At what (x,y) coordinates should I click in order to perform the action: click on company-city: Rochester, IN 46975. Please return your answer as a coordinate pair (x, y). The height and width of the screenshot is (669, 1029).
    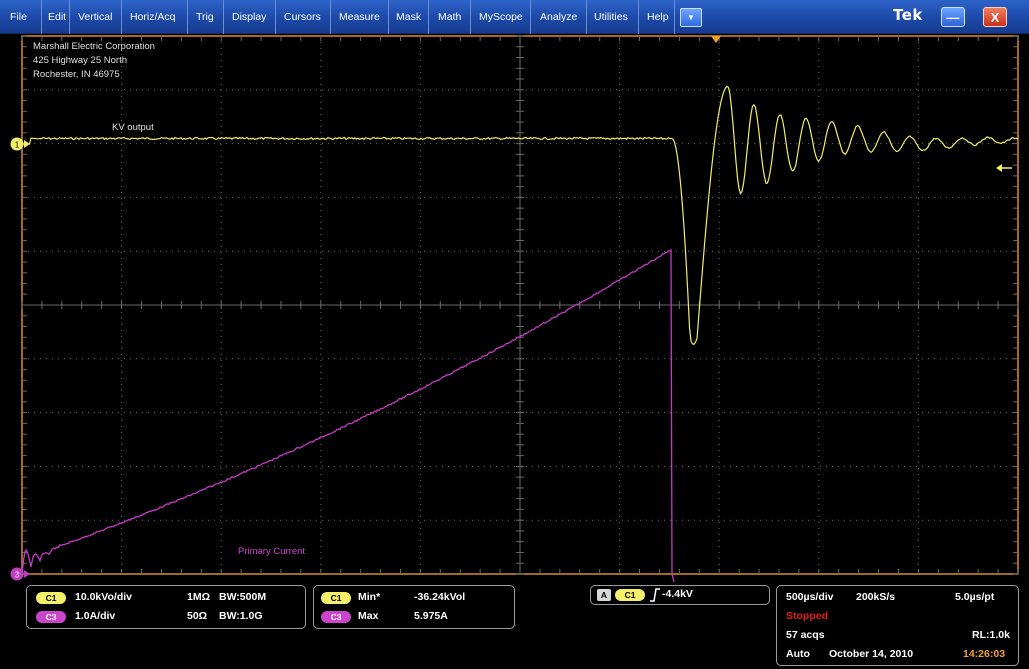
    Looking at the image, I should click on (76, 74).